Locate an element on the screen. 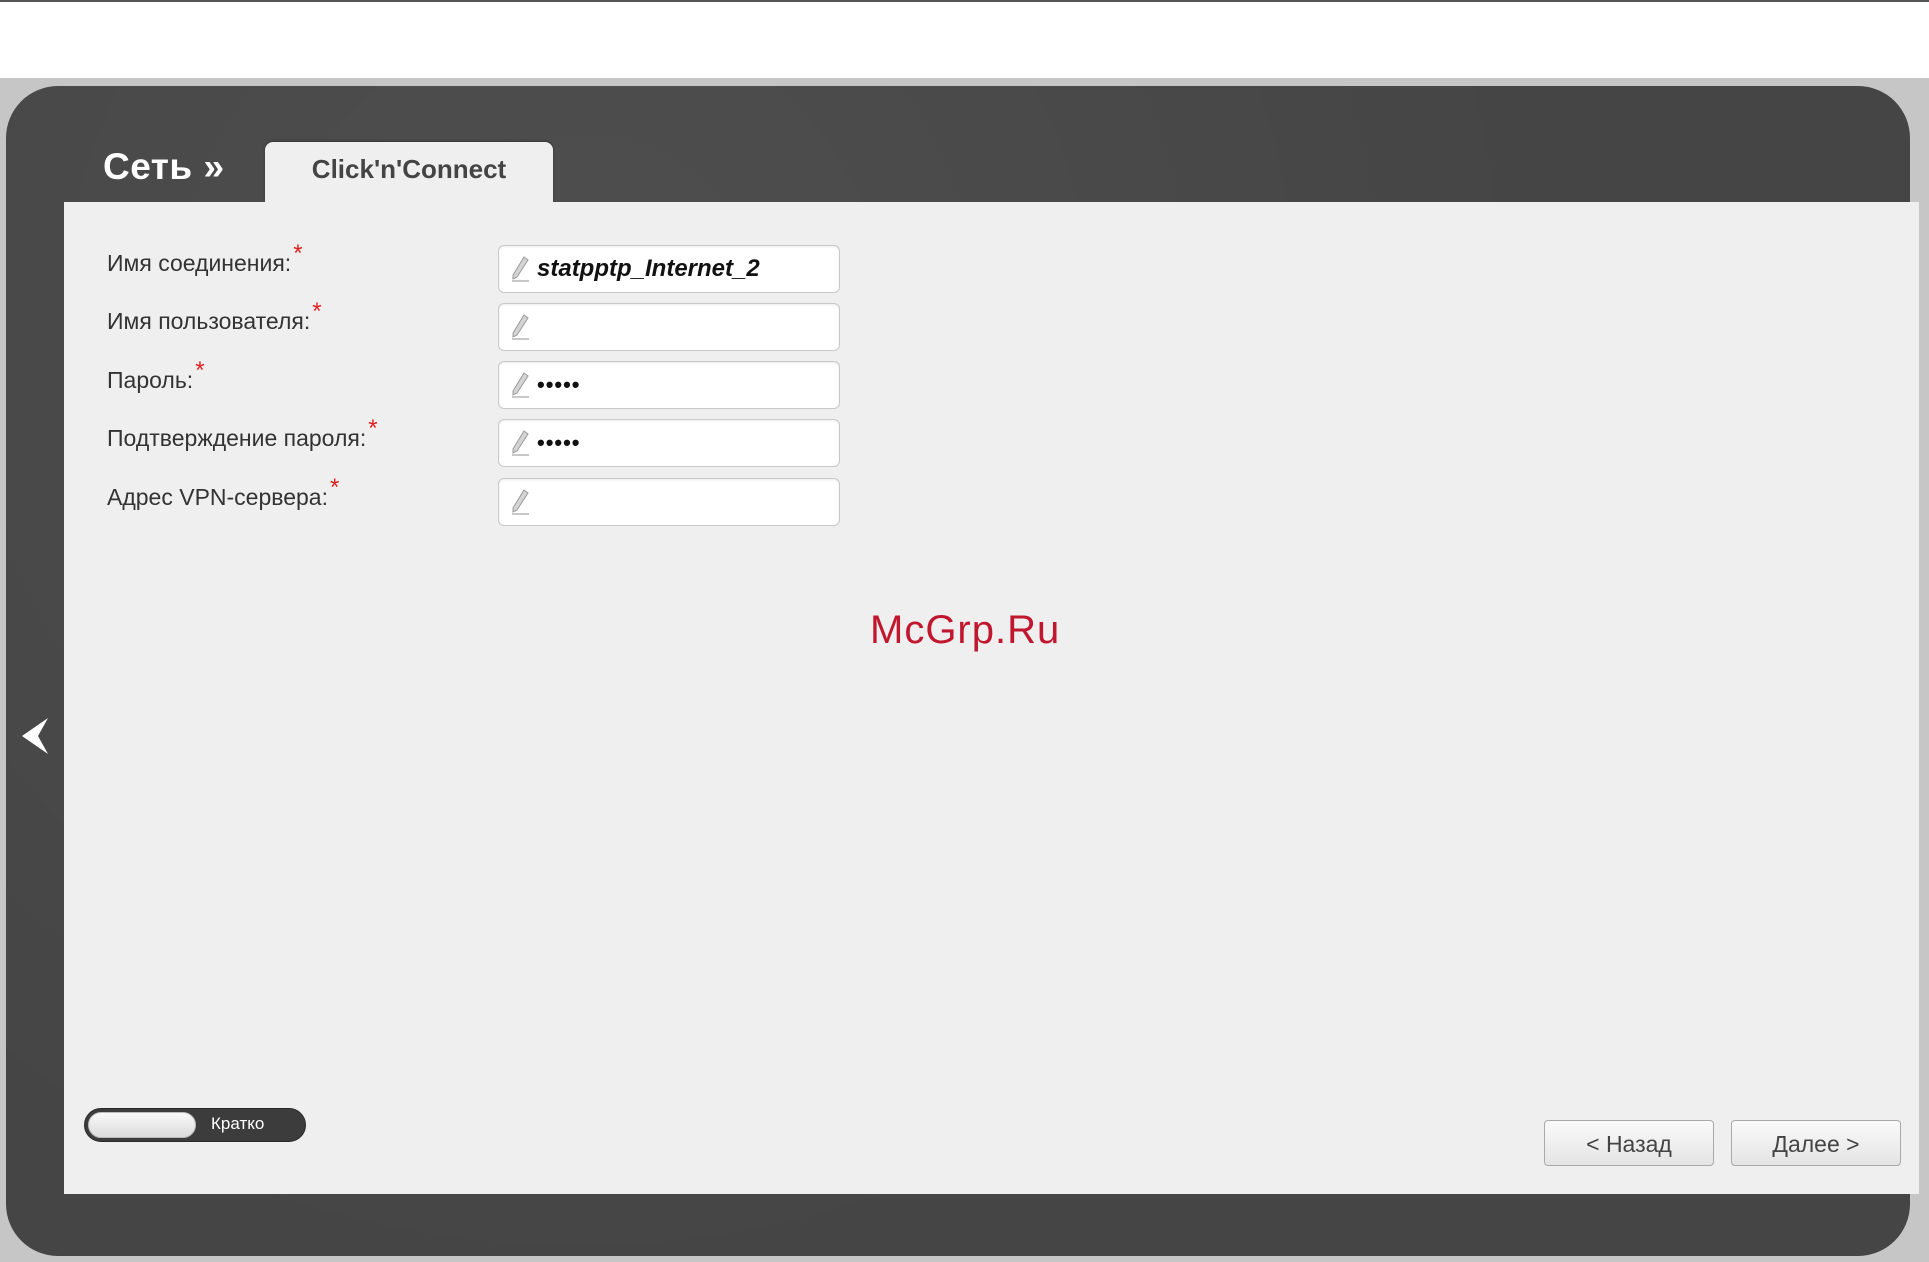  section-title: Сеть » is located at coordinates (164, 166).